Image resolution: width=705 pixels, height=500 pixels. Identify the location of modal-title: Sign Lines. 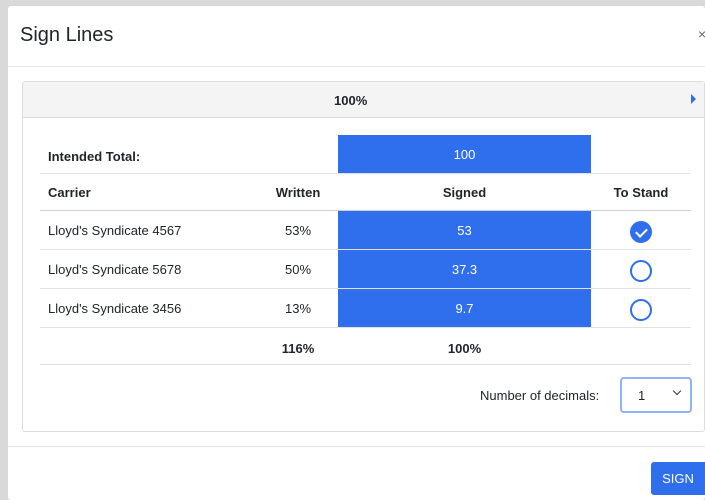
(67, 35).